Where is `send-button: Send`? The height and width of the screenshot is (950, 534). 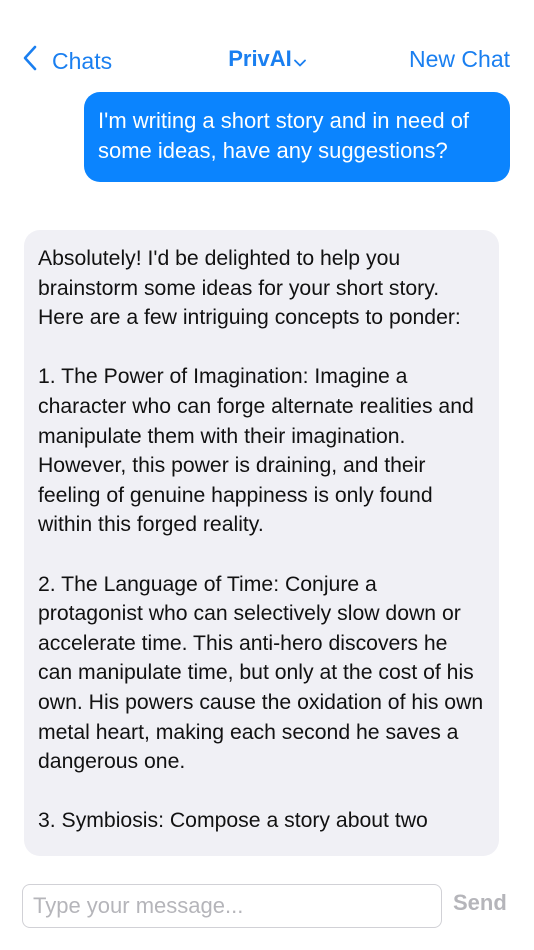 send-button: Send is located at coordinates (480, 903).